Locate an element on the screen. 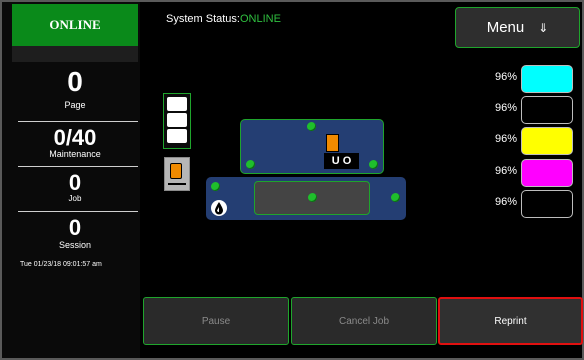  printhead-cartridge-icon is located at coordinates (332, 143).